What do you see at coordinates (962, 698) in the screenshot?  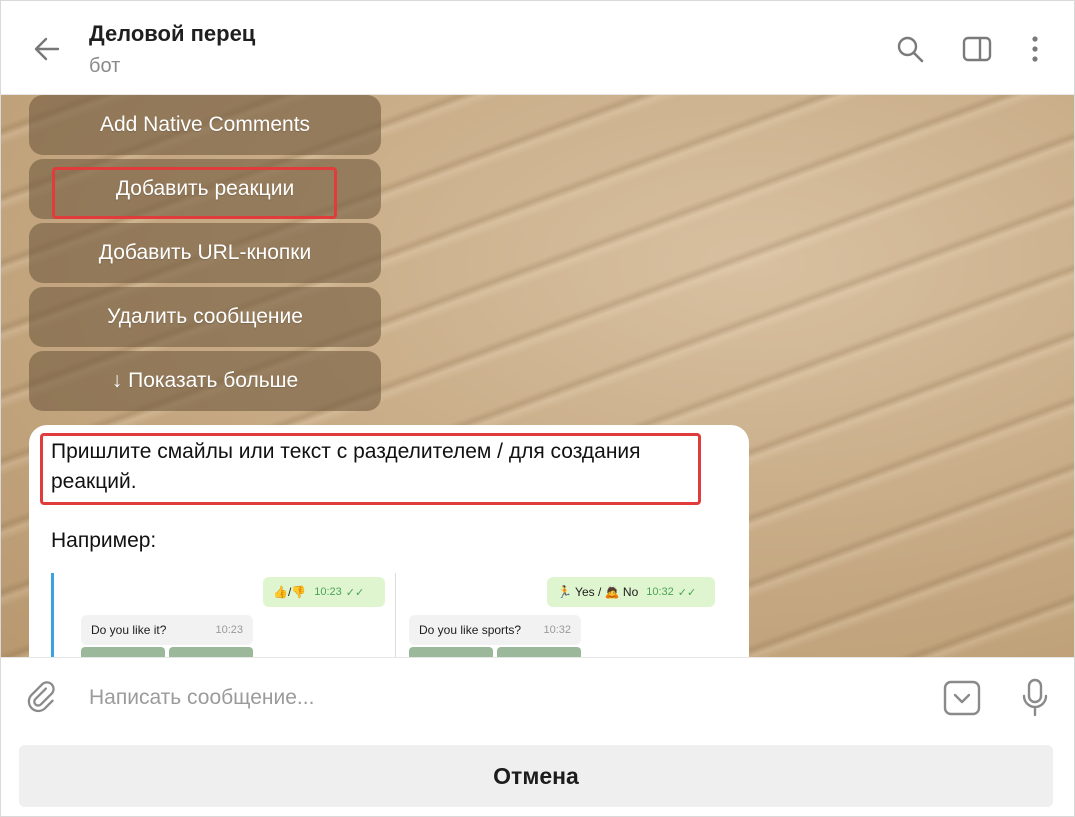 I see `bot-keyboard-toggle-icon` at bounding box center [962, 698].